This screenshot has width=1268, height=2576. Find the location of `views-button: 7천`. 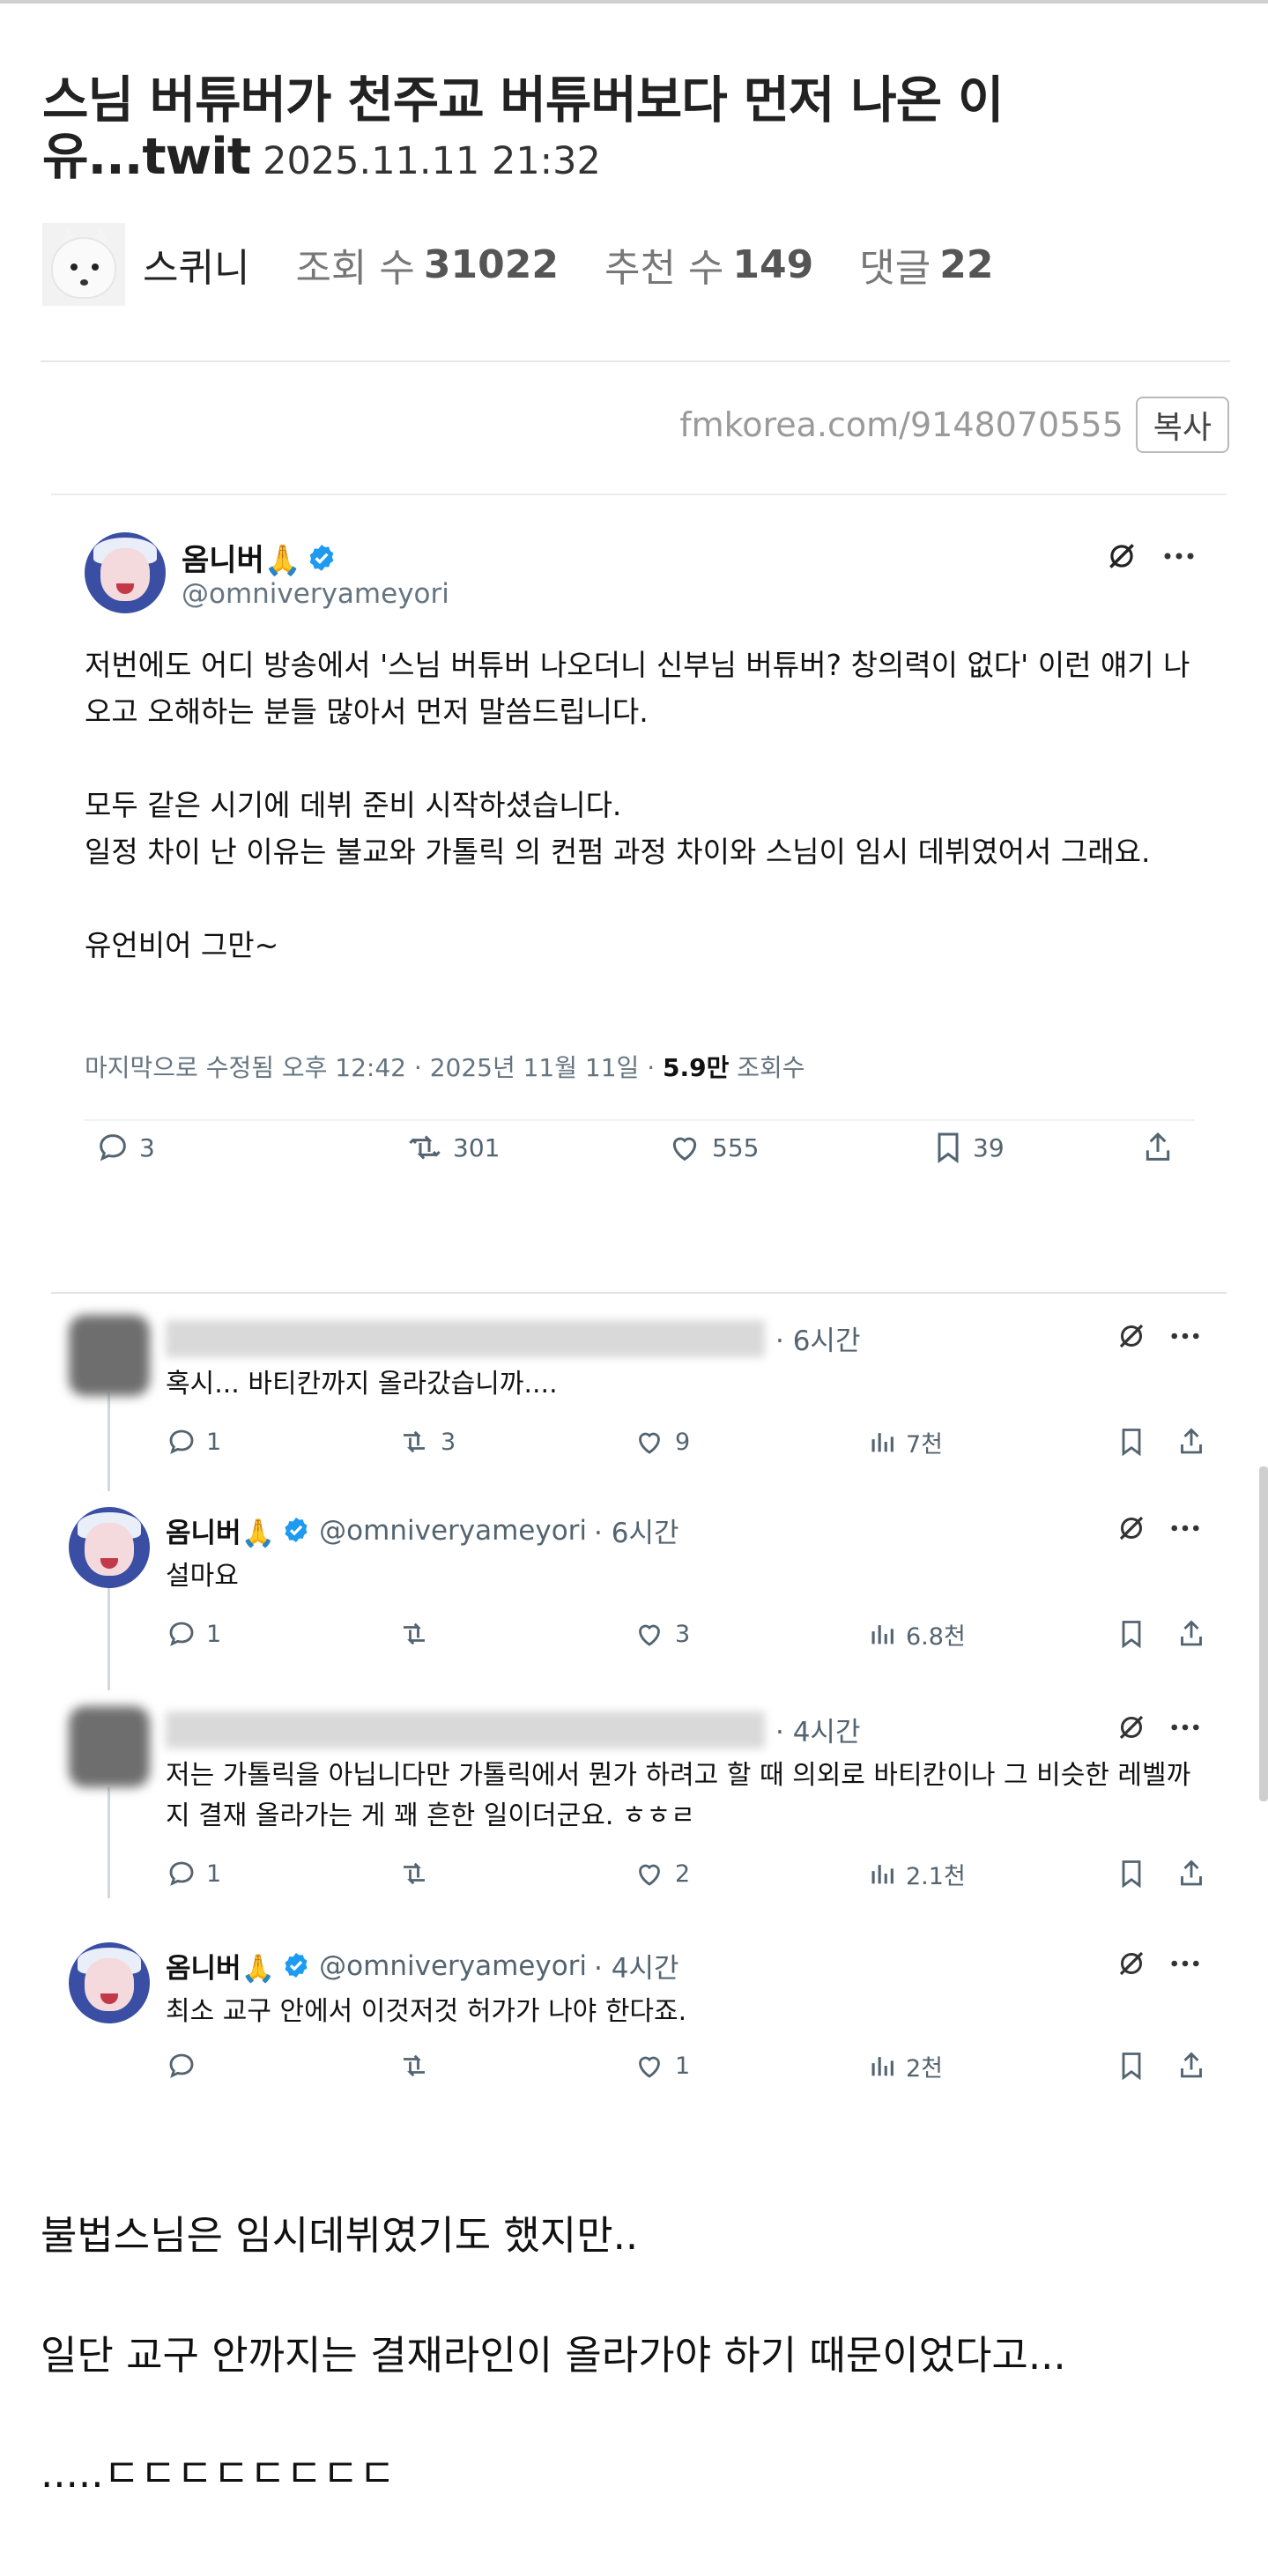

views-button: 7천 is located at coordinates (905, 1442).